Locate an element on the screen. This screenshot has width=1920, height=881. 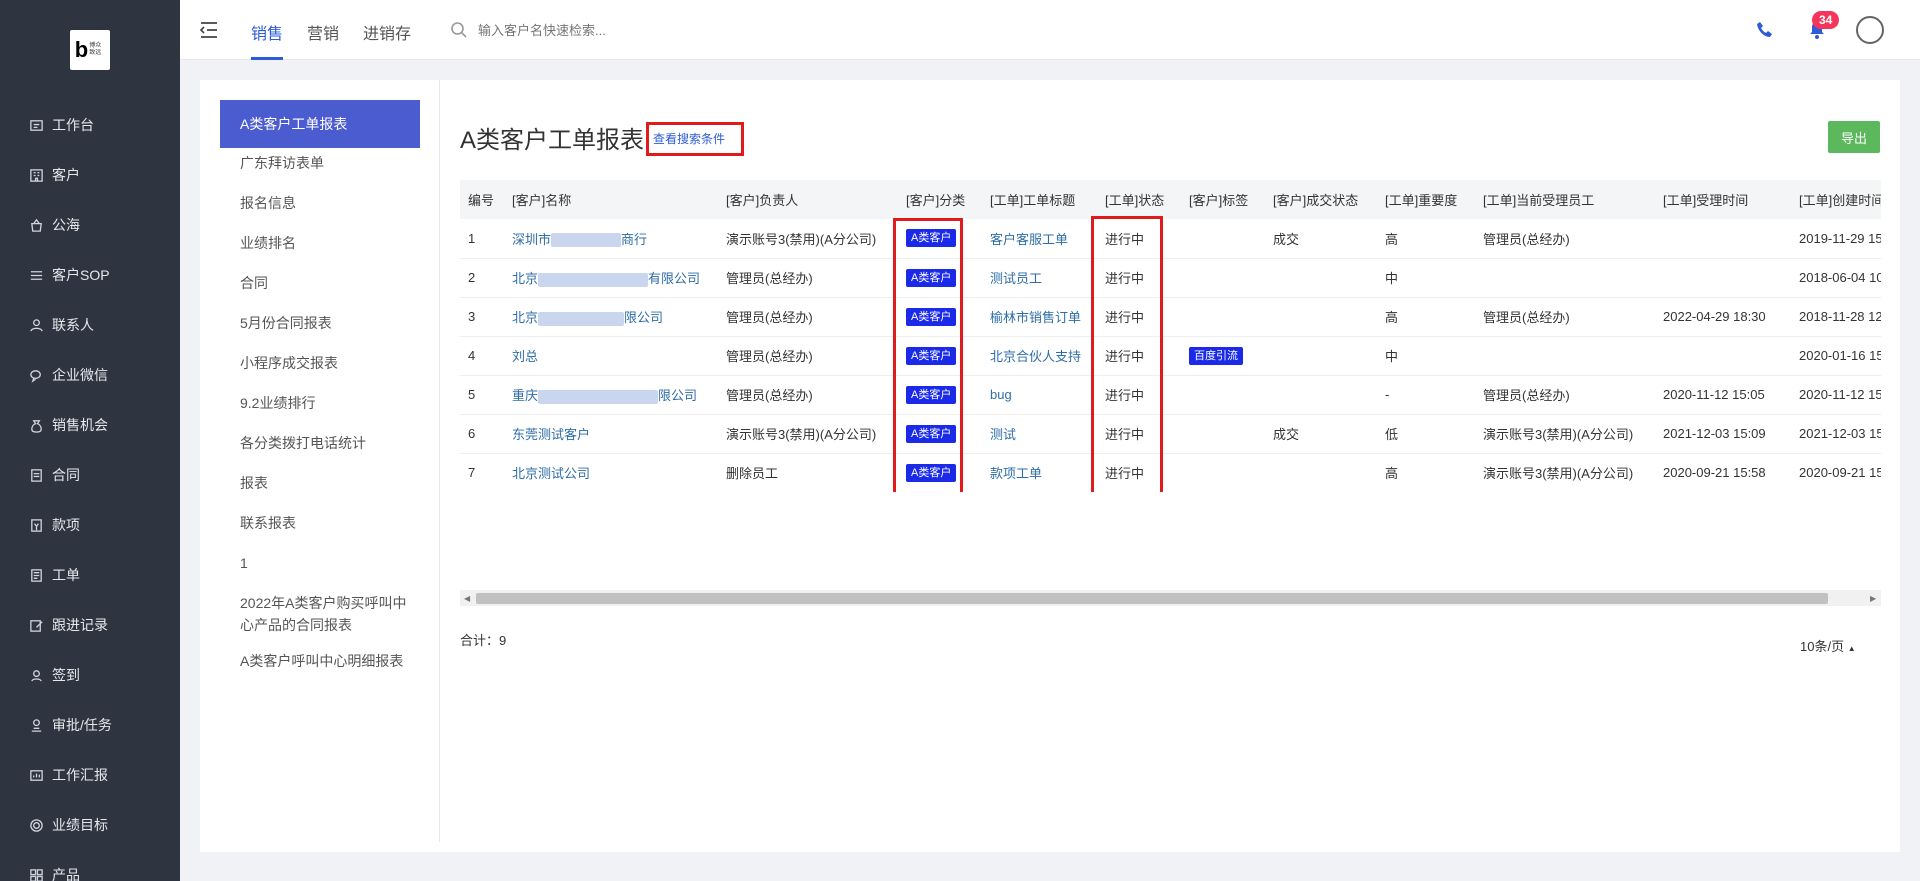
nav-item-7: 合同 is located at coordinates (54, 475).